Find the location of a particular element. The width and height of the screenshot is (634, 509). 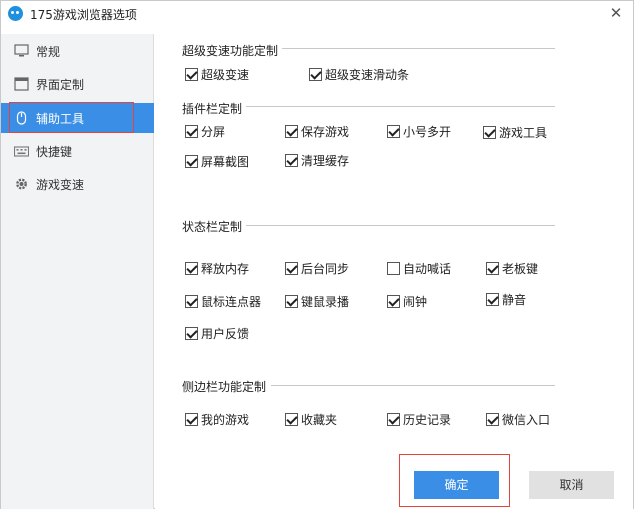

sidebar-item-label: 常规 is located at coordinates (48, 52).